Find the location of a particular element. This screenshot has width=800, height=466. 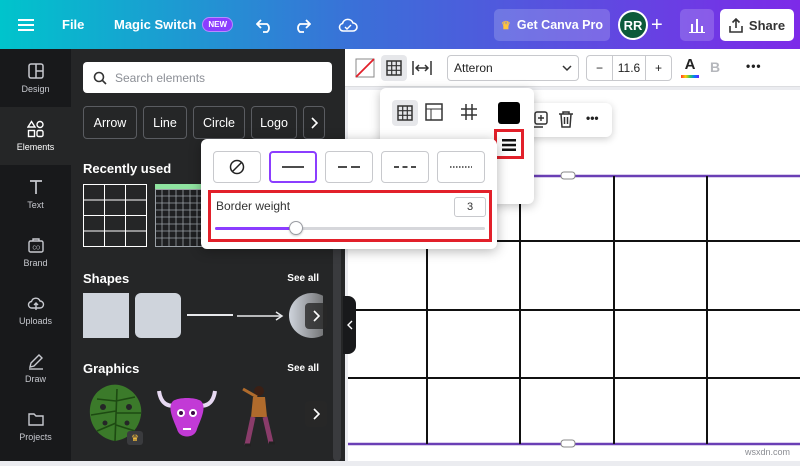

layout-icon is located at coordinates (35, 71).